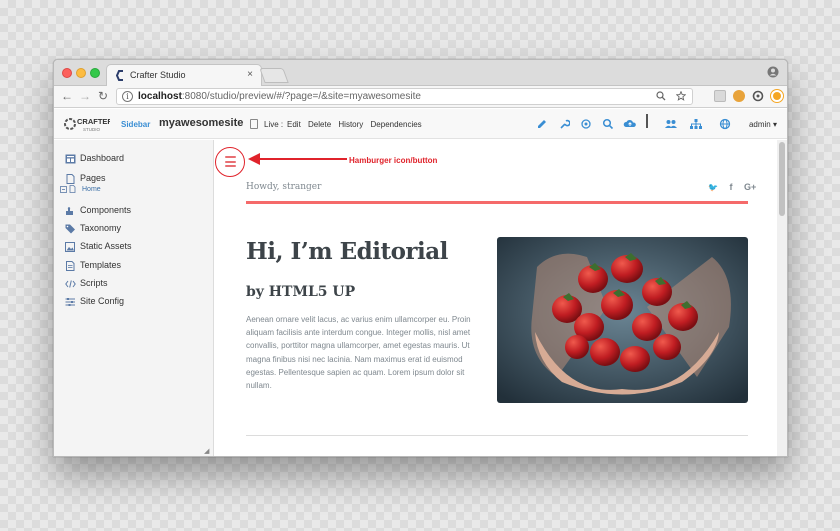 The width and height of the screenshot is (840, 531). What do you see at coordinates (103, 96) in the screenshot?
I see `reload-button: ↻` at bounding box center [103, 96].